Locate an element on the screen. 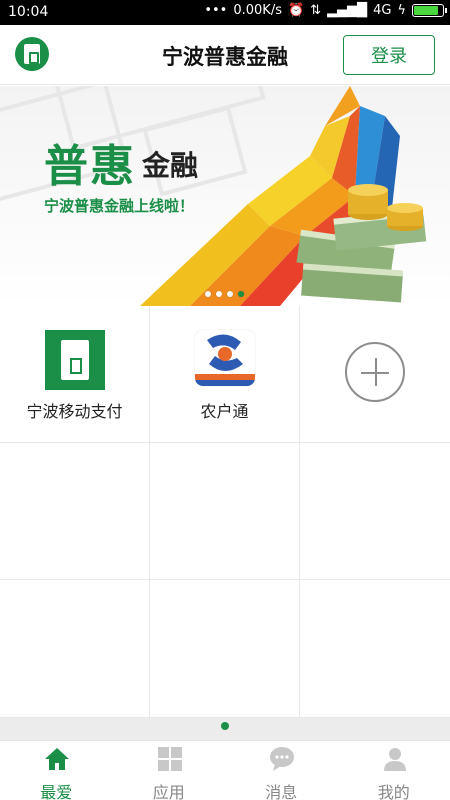 The image size is (450, 800). page-dot-active is located at coordinates (225, 726).